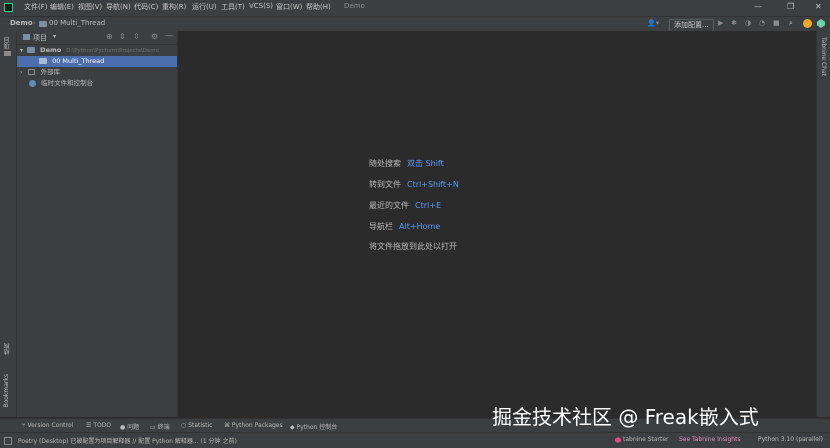  I want to click on project-panel-header: 项目 ▾ ⊕ ⇕ ⇳ ⚙ —, so click(97, 38).